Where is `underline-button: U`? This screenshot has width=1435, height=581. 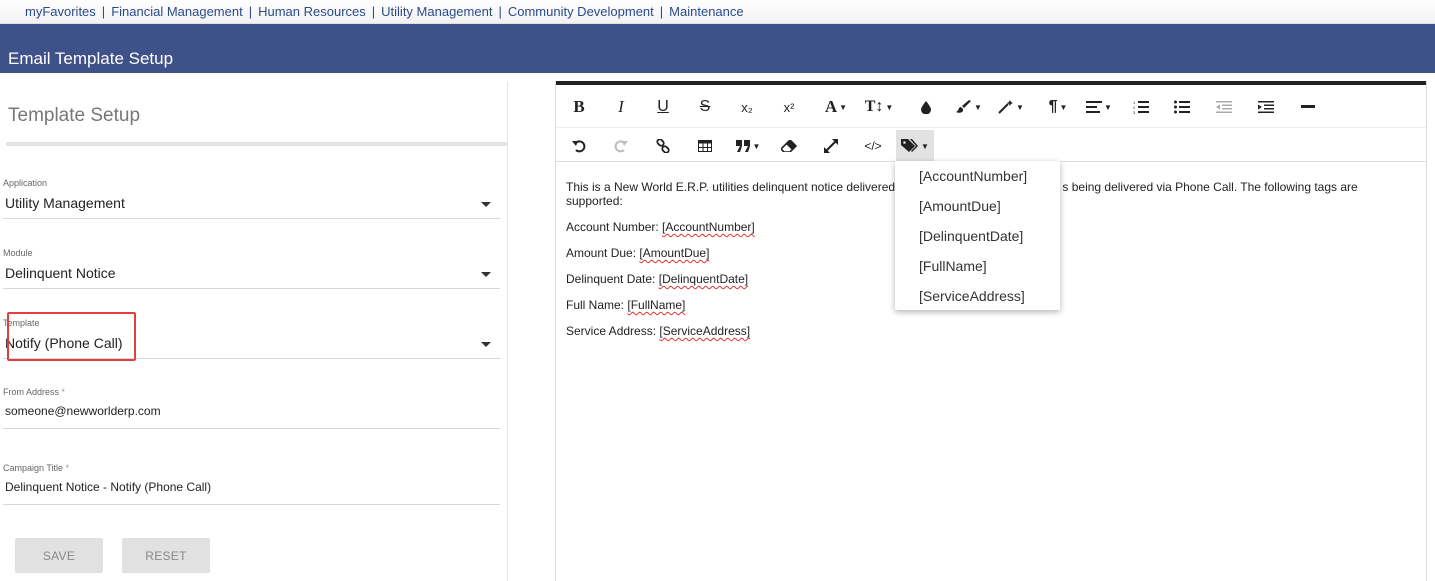 underline-button: U is located at coordinates (663, 107).